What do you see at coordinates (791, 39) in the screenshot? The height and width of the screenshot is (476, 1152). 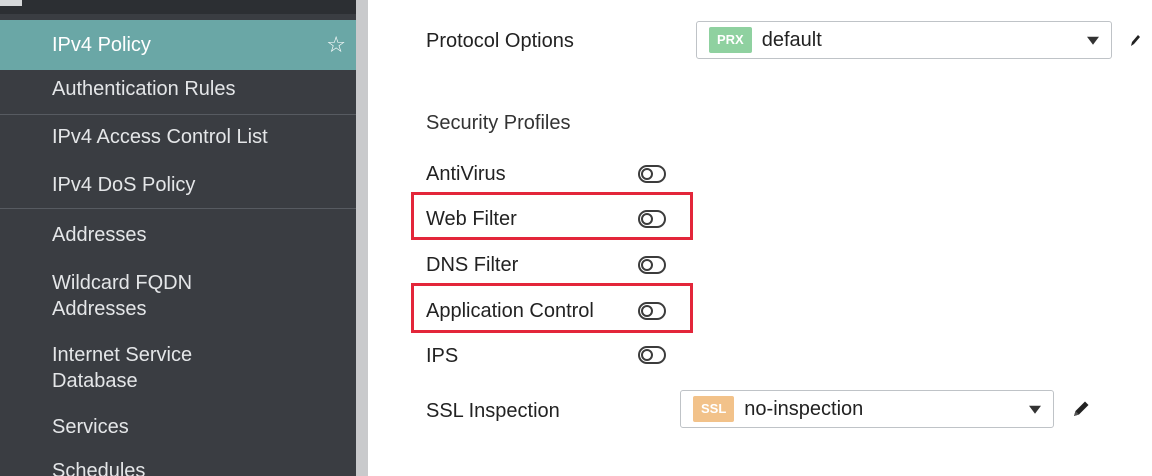 I see `protocol-options-value: default` at bounding box center [791, 39].